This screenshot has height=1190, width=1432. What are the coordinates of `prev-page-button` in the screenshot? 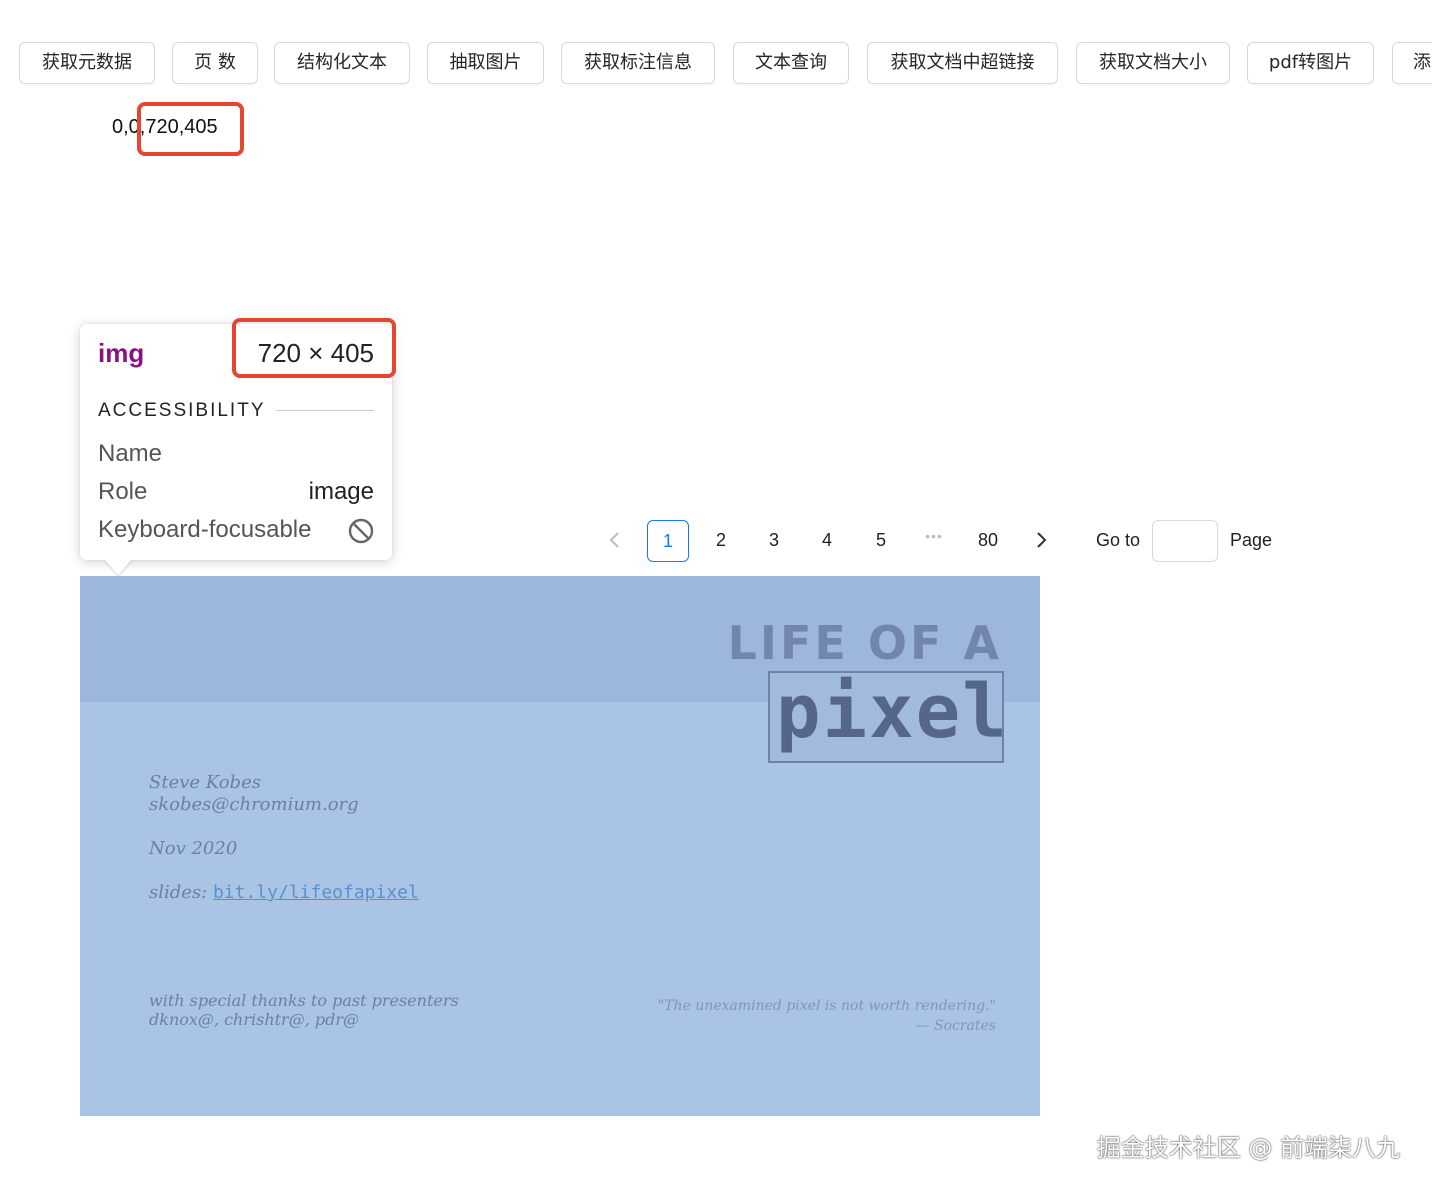 It's located at (615, 542).